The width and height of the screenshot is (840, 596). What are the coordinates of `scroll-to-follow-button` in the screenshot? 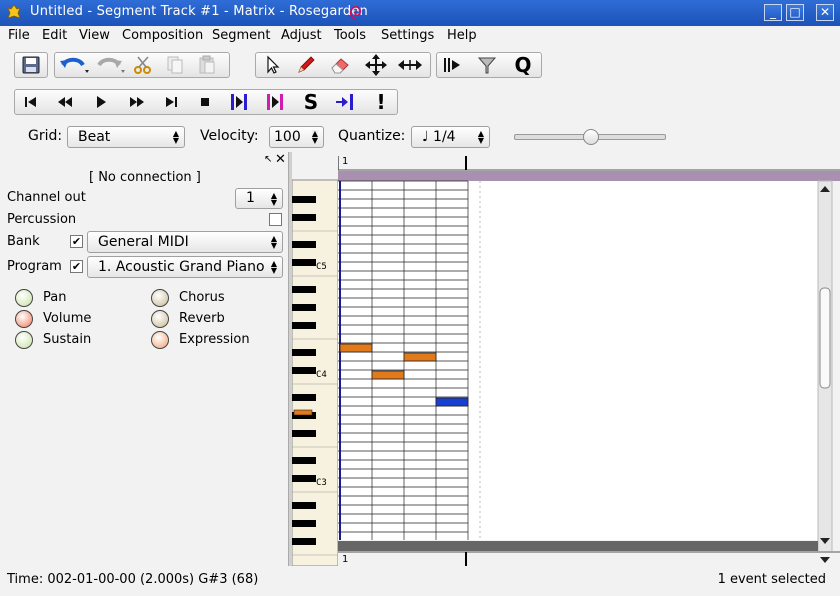 It's located at (345, 102).